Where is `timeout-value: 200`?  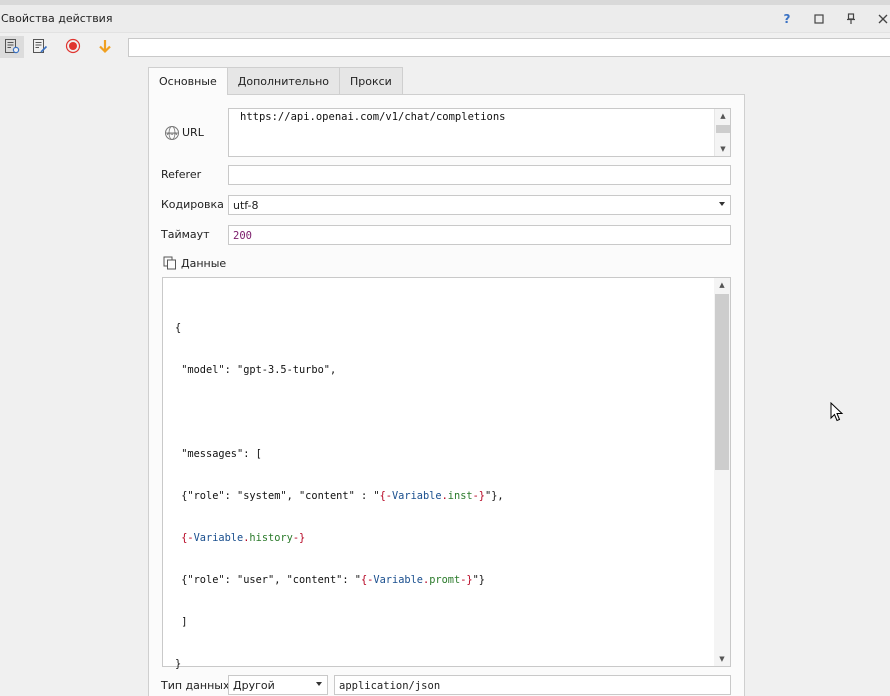 timeout-value: 200 is located at coordinates (242, 236).